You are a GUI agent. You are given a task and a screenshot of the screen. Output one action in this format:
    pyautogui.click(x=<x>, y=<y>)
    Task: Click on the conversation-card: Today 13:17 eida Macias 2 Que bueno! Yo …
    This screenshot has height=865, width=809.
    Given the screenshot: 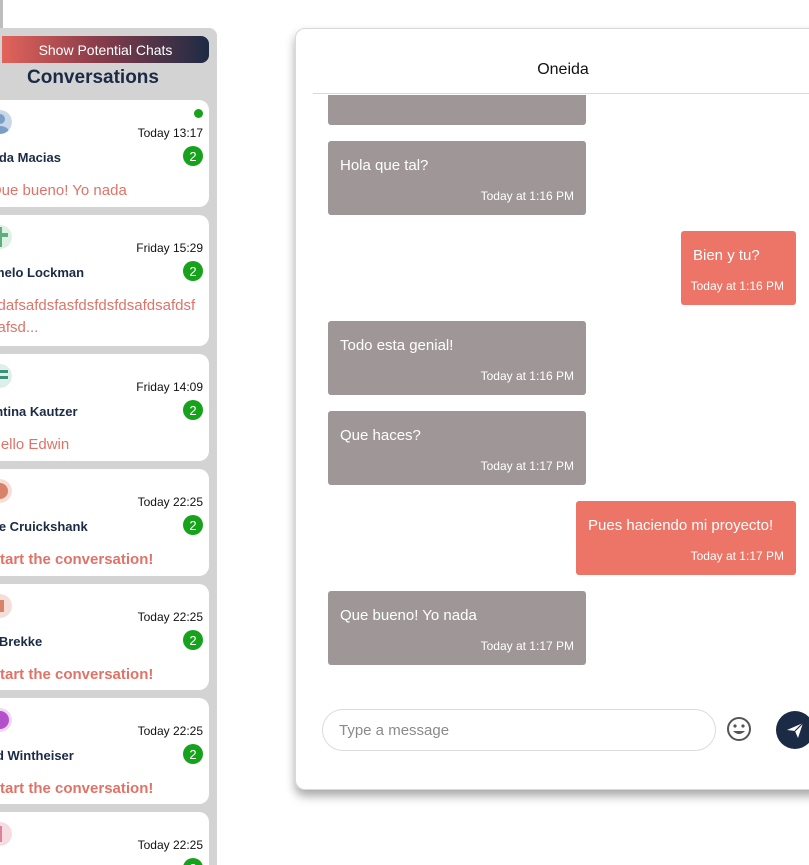 What is the action you would take?
    pyautogui.click(x=104, y=153)
    